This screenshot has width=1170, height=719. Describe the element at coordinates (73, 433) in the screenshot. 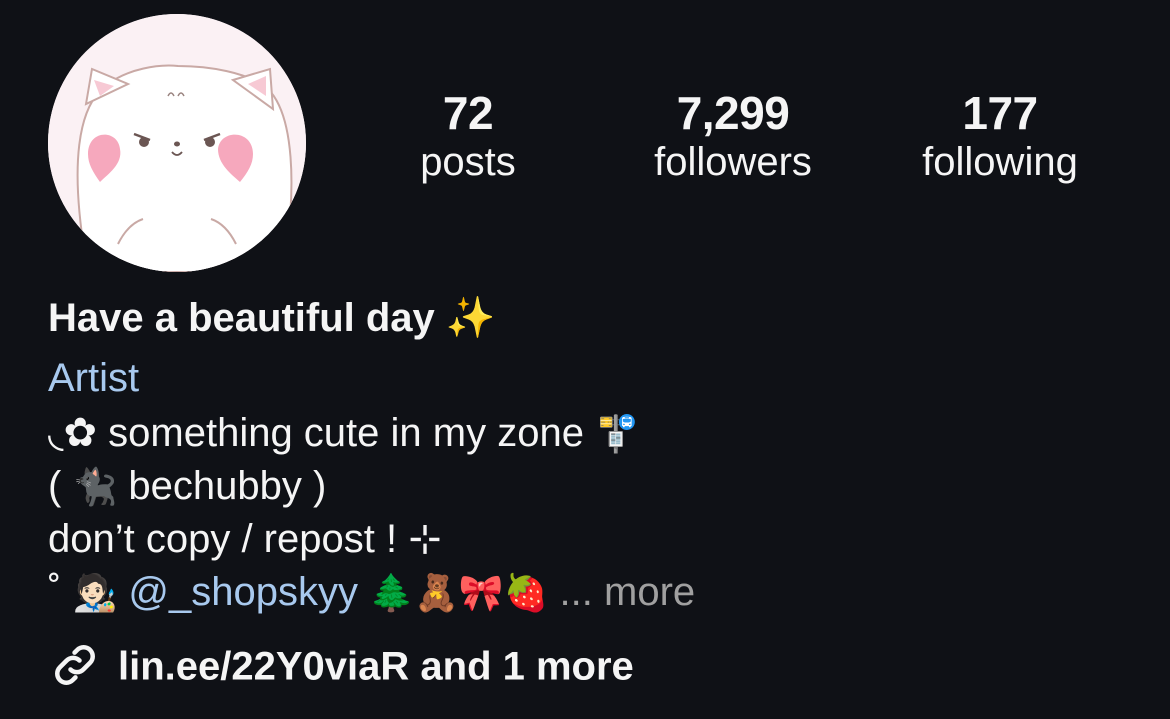

I see `bio-flower-prefix: ◟✿` at that location.